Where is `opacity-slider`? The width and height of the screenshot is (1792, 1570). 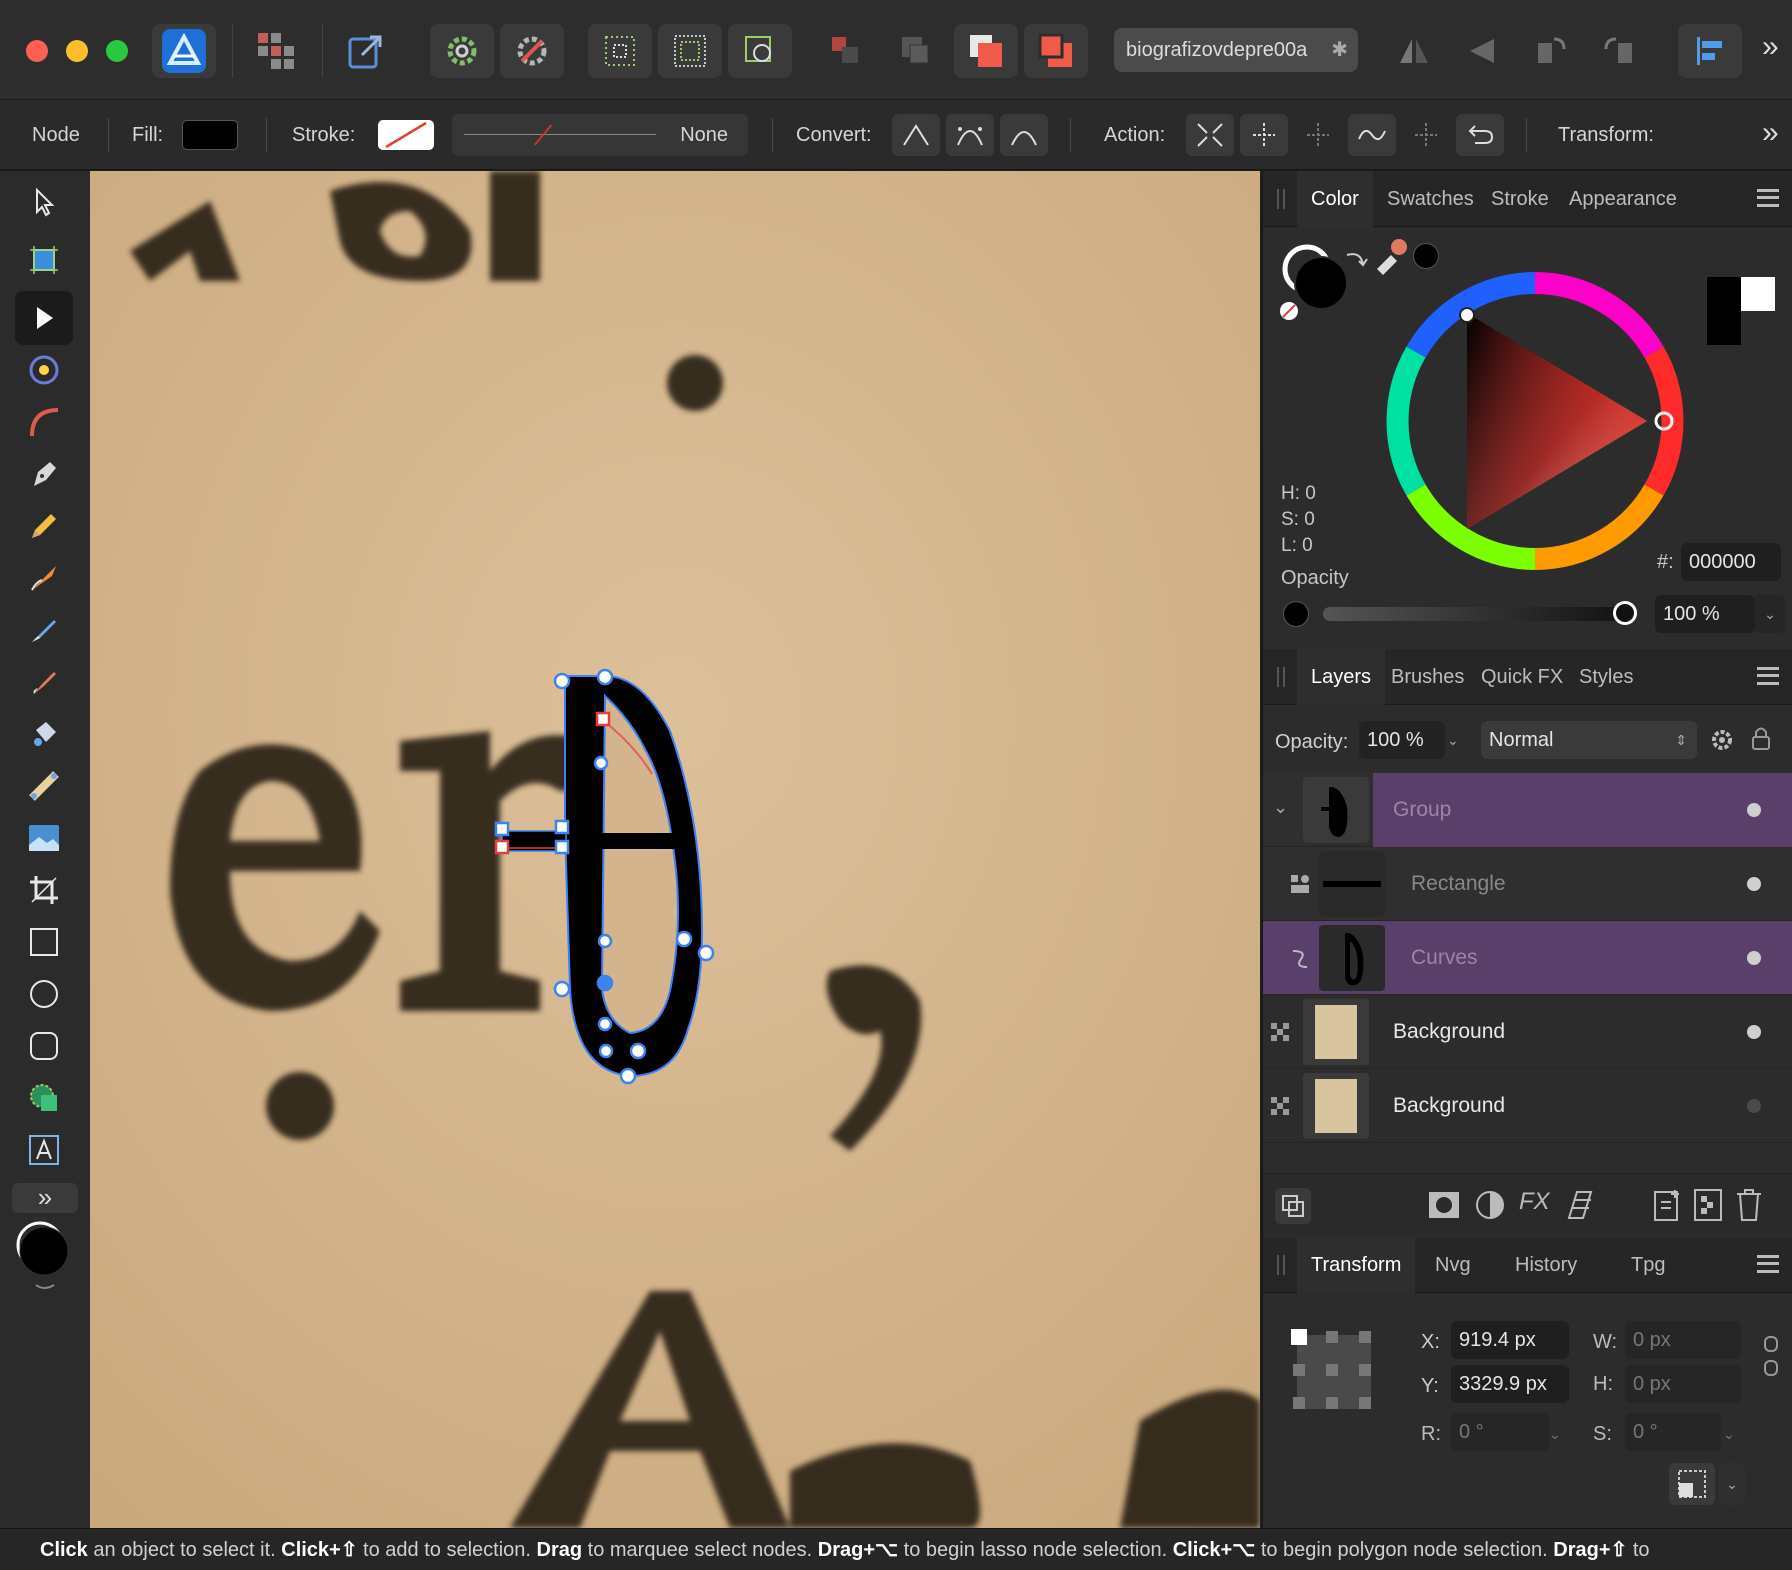
opacity-slider is located at coordinates (1480, 613).